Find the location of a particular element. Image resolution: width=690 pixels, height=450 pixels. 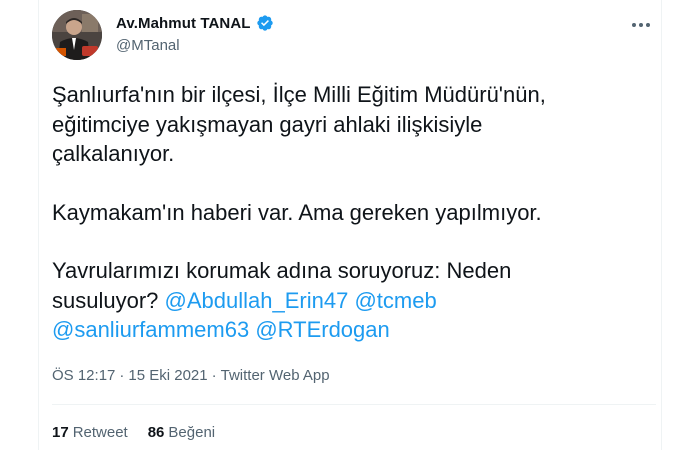

avatar-image is located at coordinates (77, 35).